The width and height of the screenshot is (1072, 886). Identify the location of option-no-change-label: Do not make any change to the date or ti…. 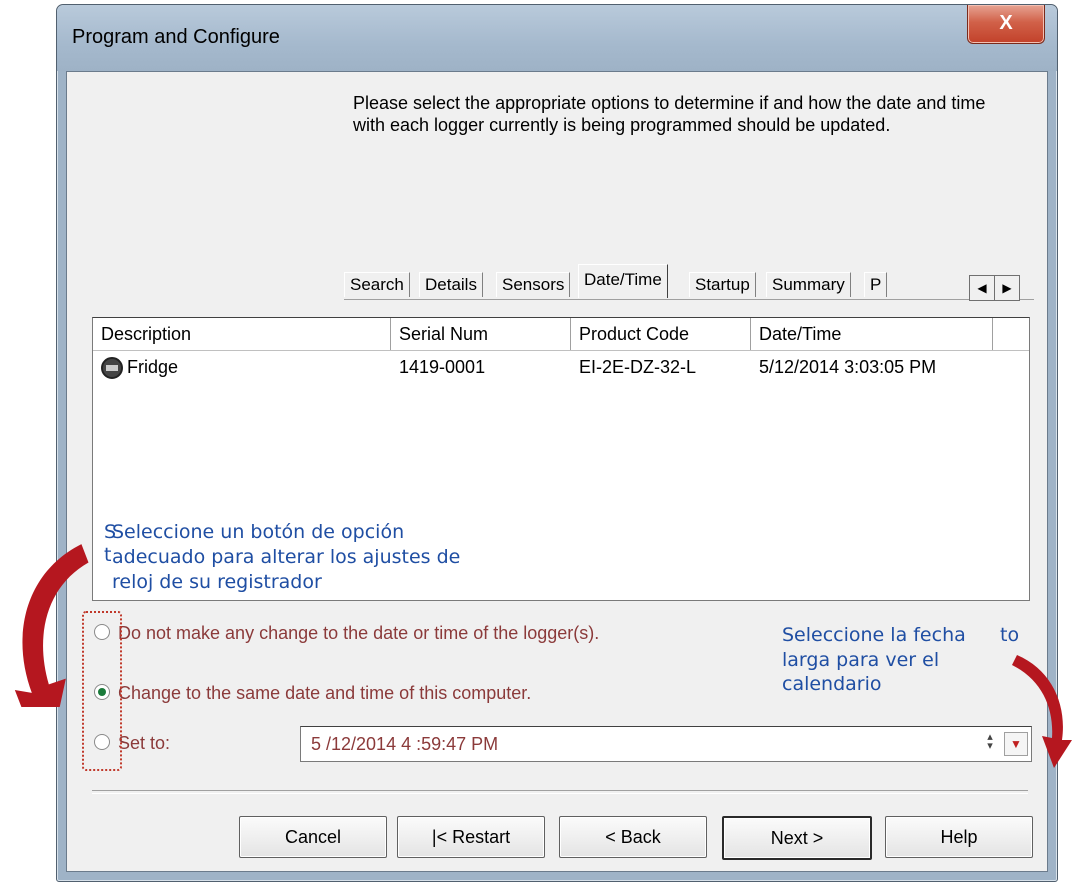
(359, 633).